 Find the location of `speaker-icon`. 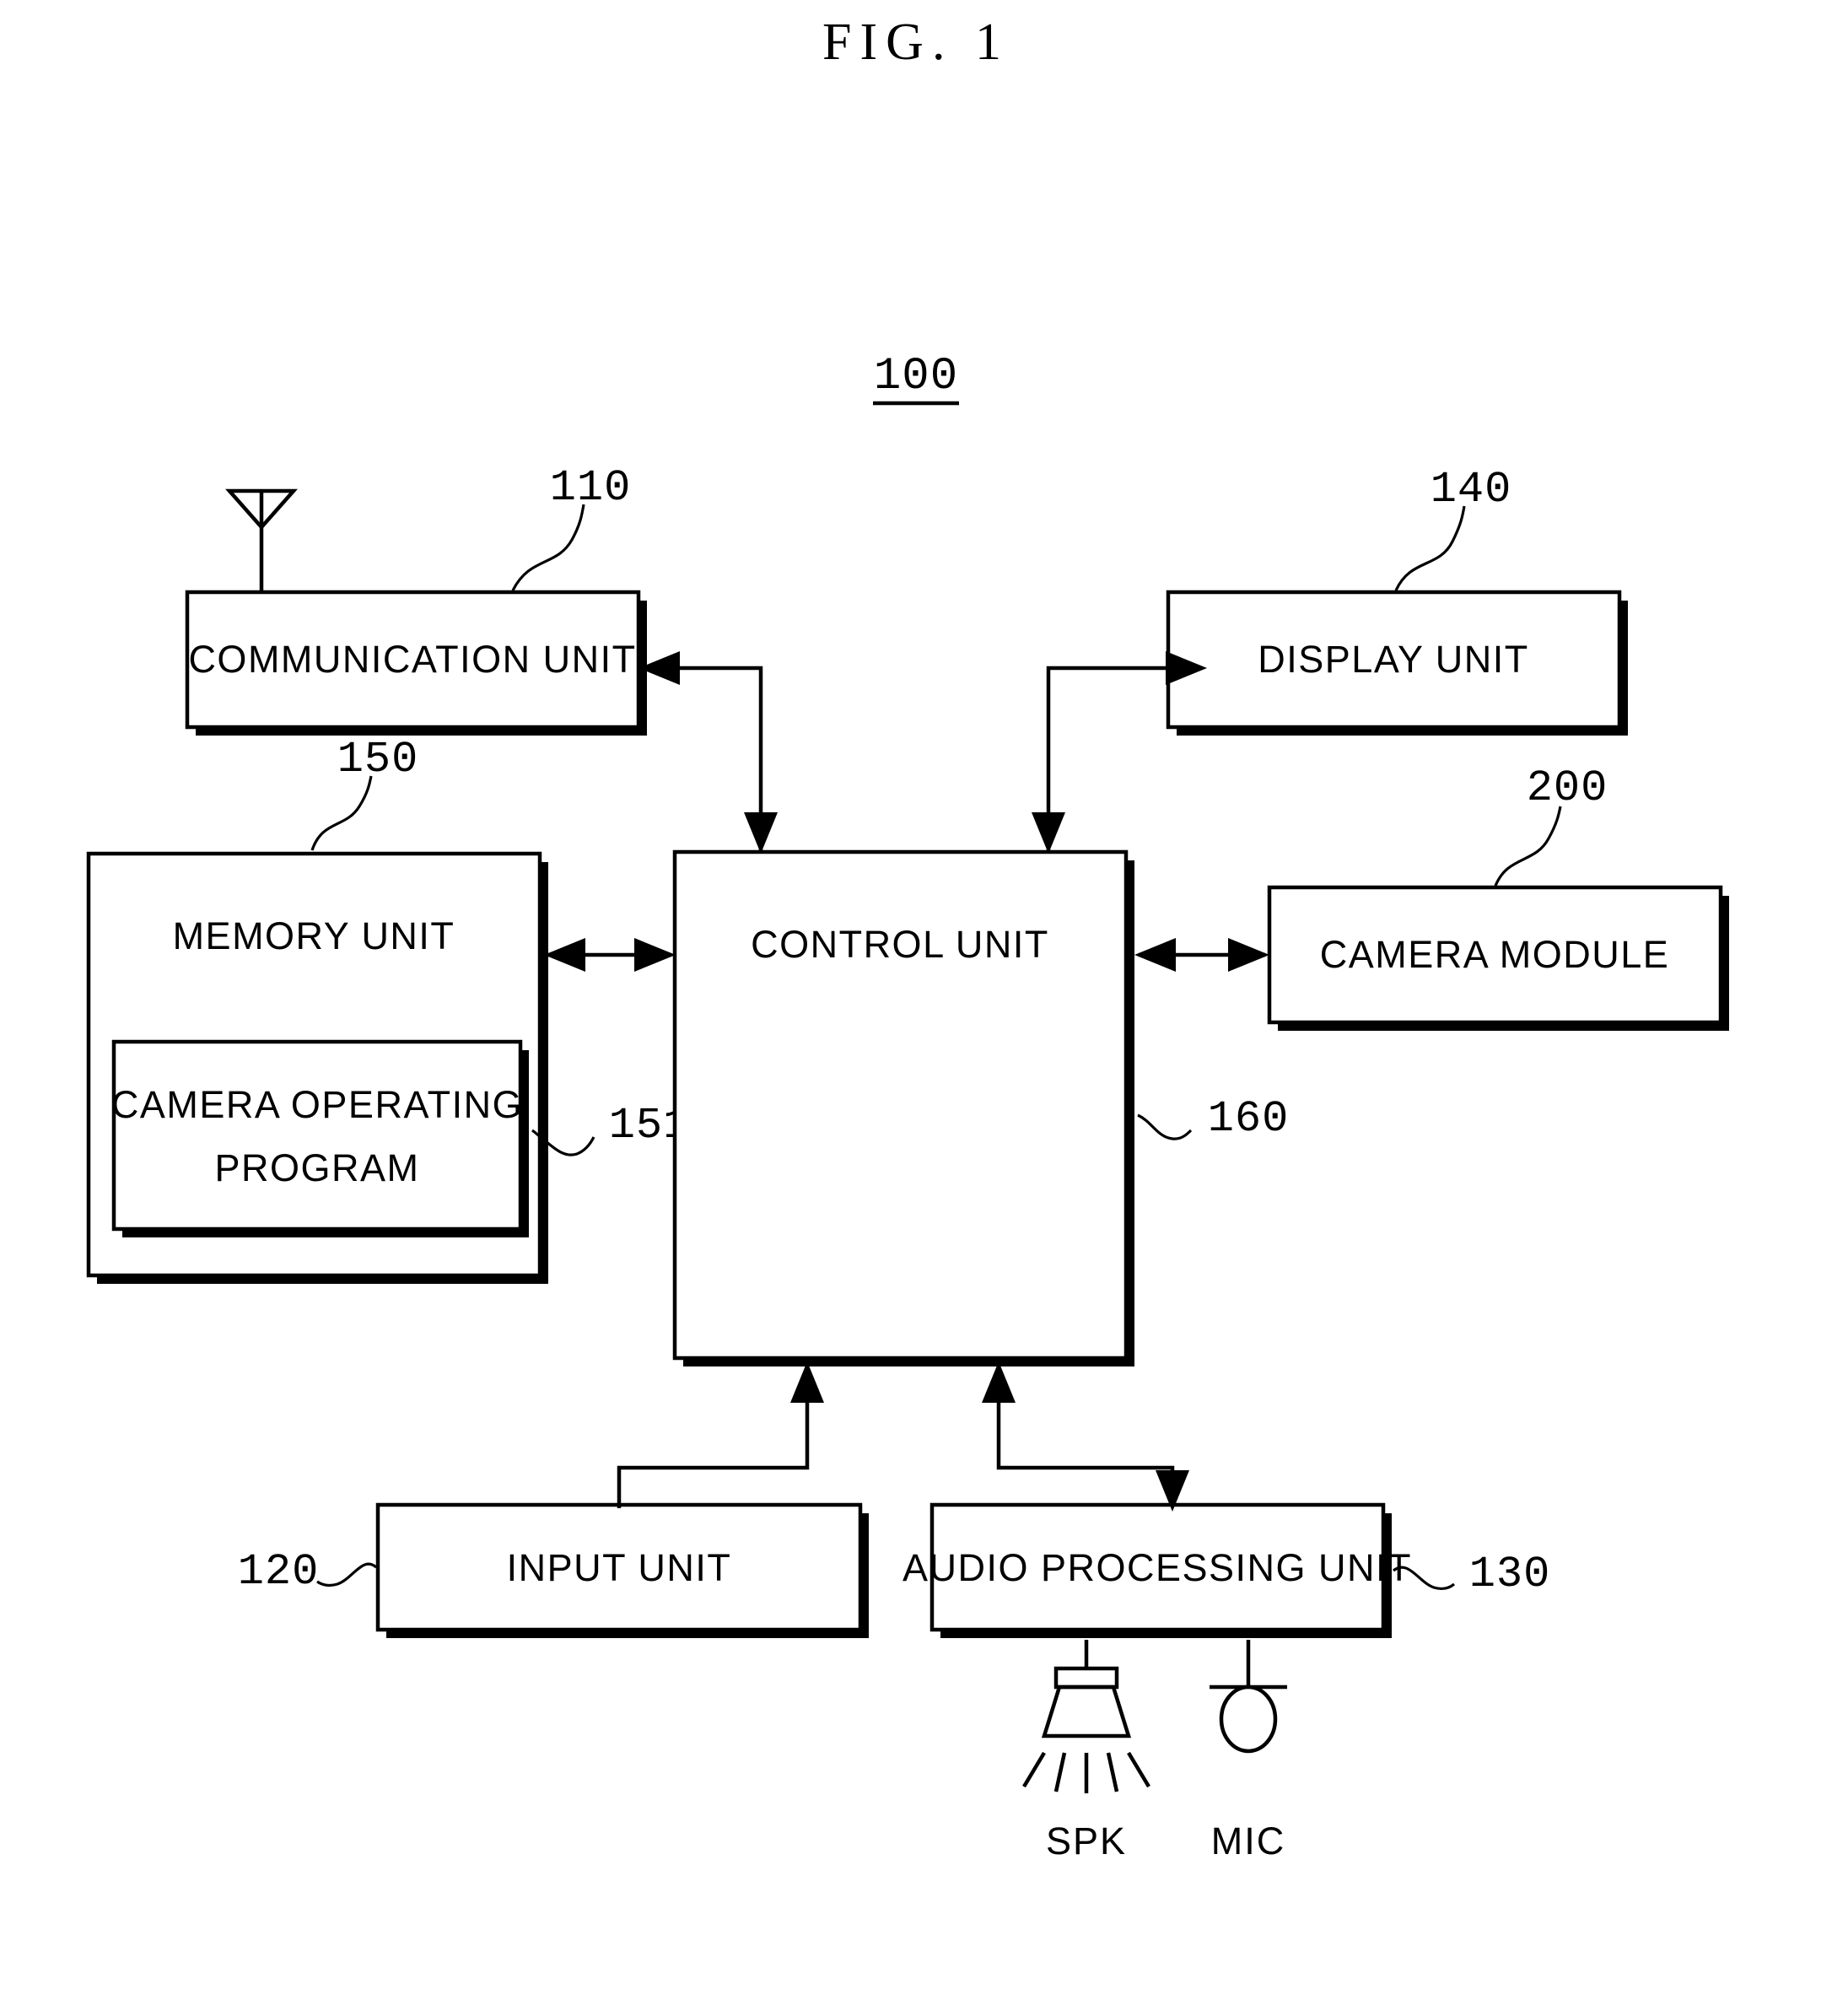

speaker-icon is located at coordinates (1086, 1716).